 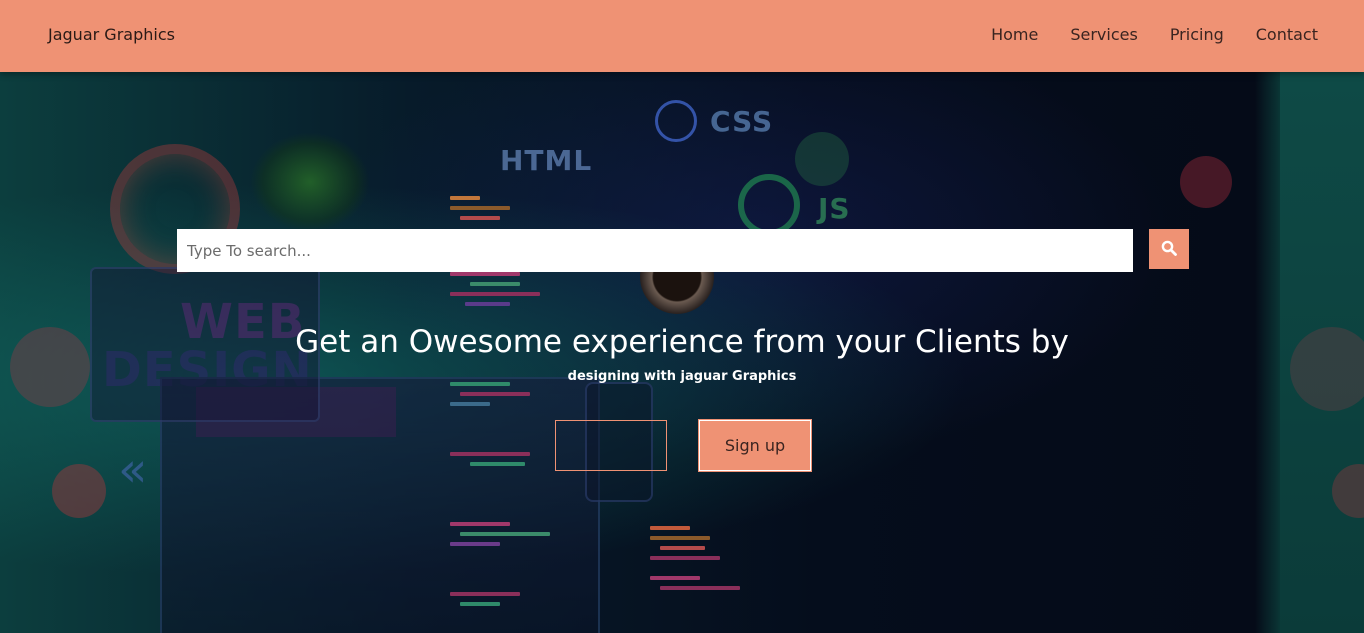 What do you see at coordinates (1103, 34) in the screenshot?
I see `nav-link-services: Services` at bounding box center [1103, 34].